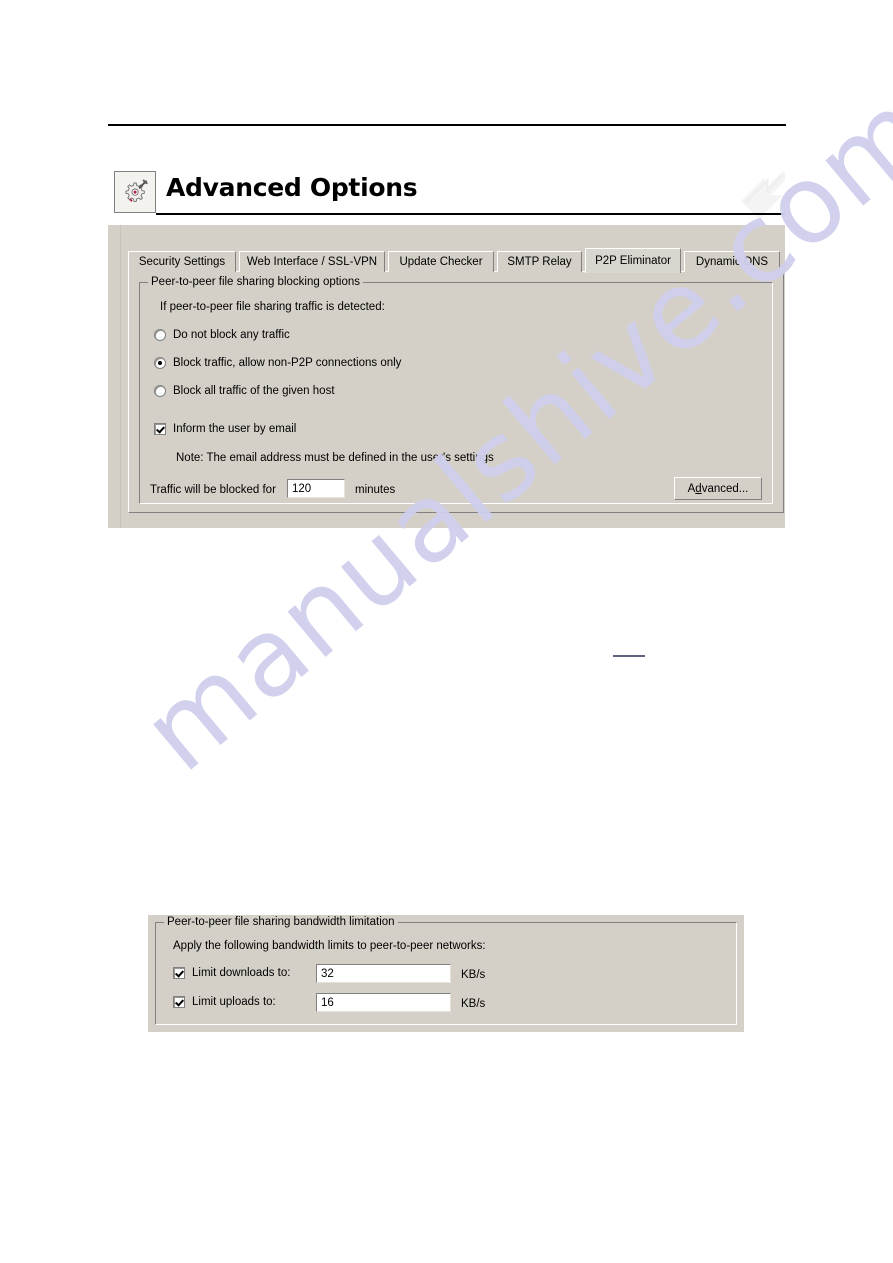  I want to click on tab-smtp-relay: SMTP Relay, so click(539, 261).